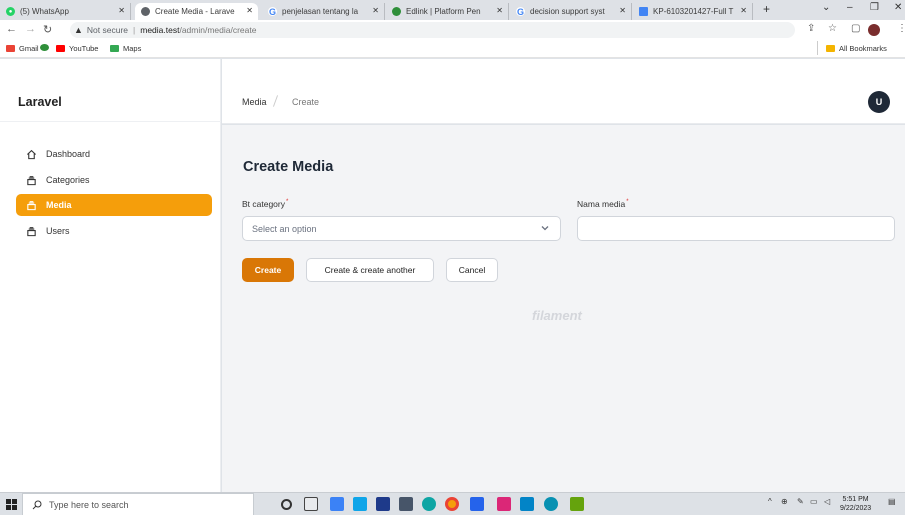 The width and height of the screenshot is (905, 515). Describe the element at coordinates (830, 48) in the screenshot. I see `folder-icon` at that location.